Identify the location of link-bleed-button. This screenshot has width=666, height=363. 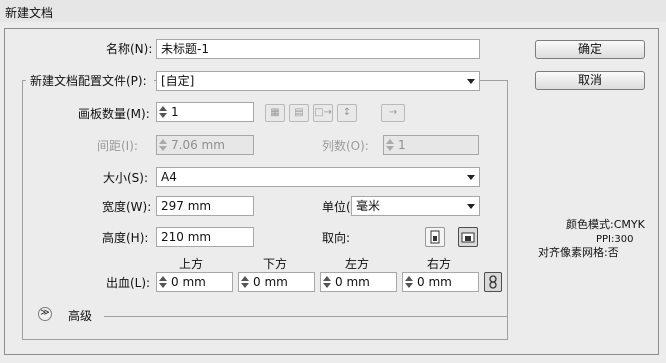
(493, 282).